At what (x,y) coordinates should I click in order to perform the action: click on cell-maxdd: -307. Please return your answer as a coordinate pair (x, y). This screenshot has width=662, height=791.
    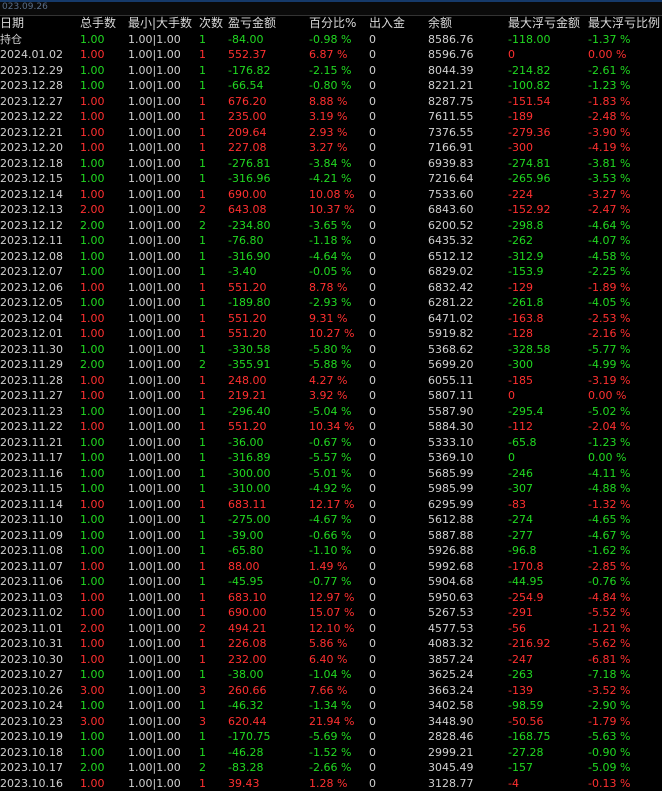
    Looking at the image, I should click on (520, 489).